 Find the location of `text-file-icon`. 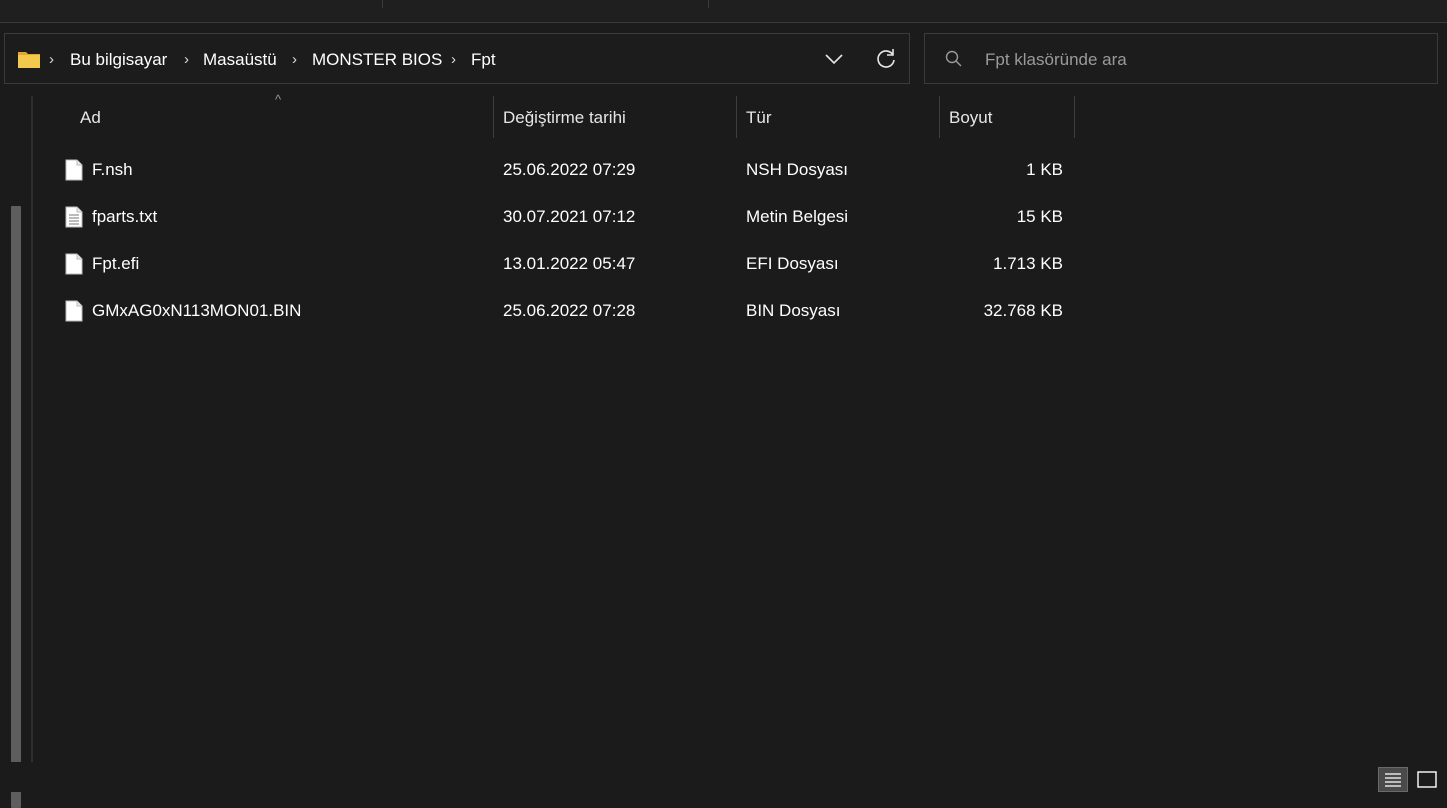

text-file-icon is located at coordinates (74, 219).